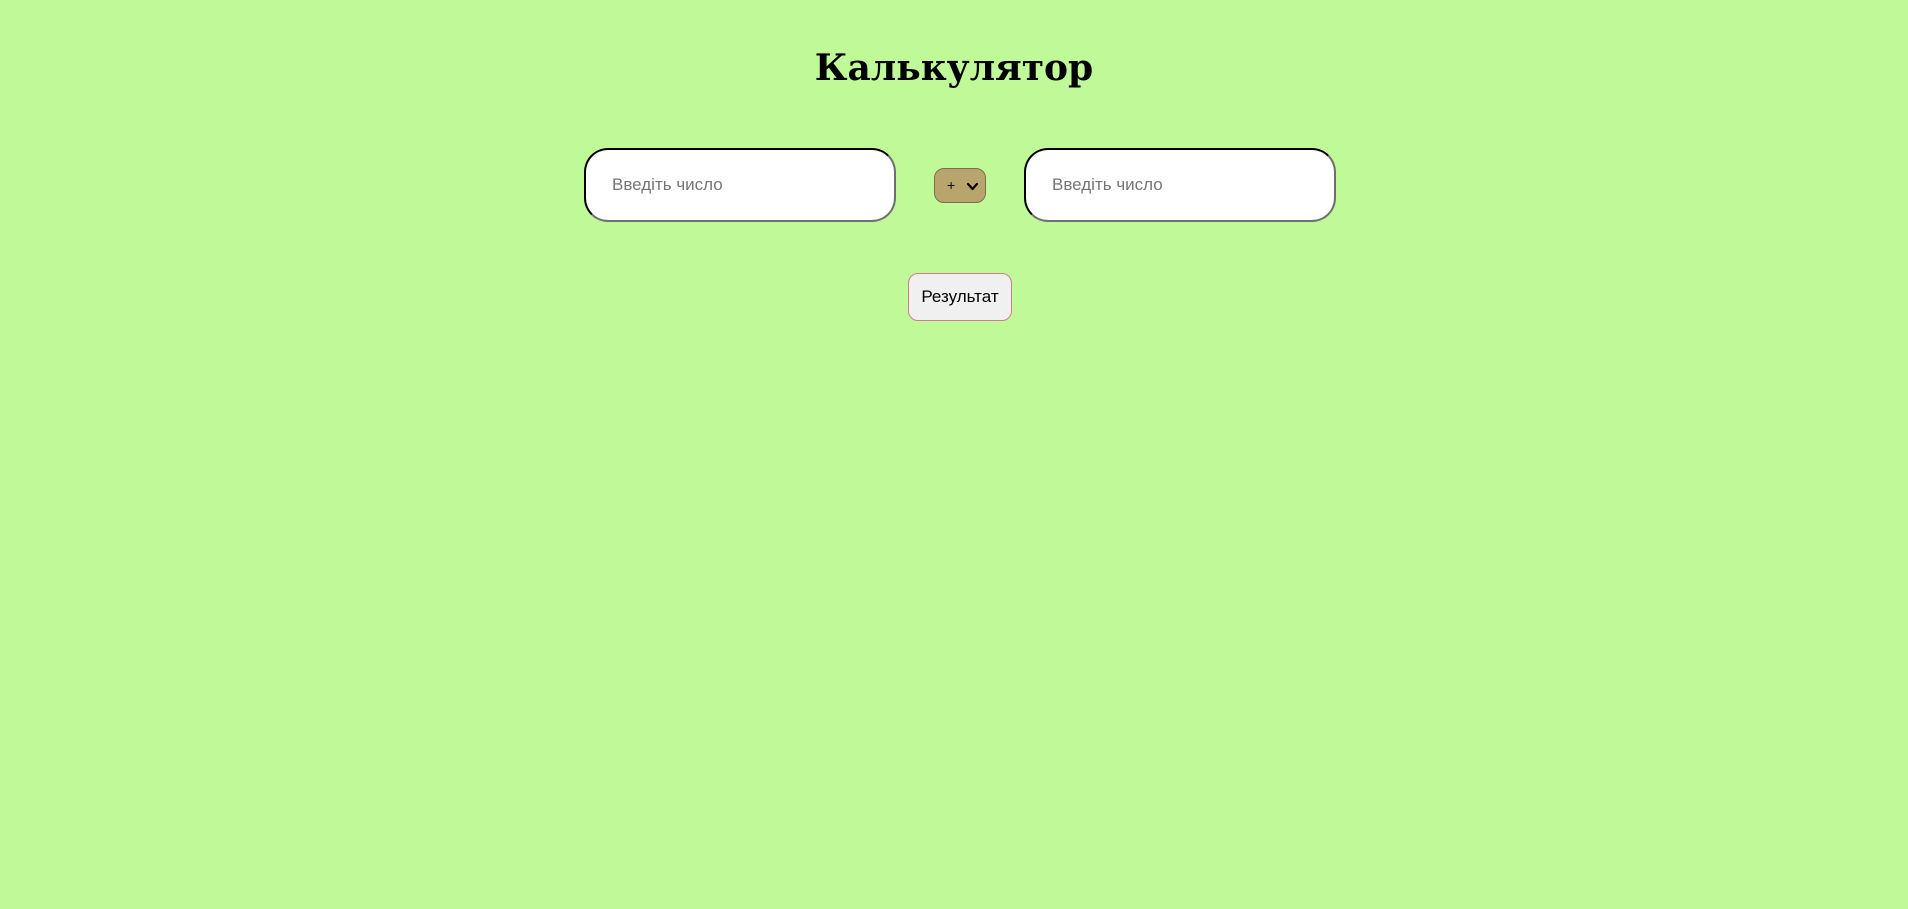 The width and height of the screenshot is (1908, 909). Describe the element at coordinates (960, 297) in the screenshot. I see `result-button: Результат` at that location.